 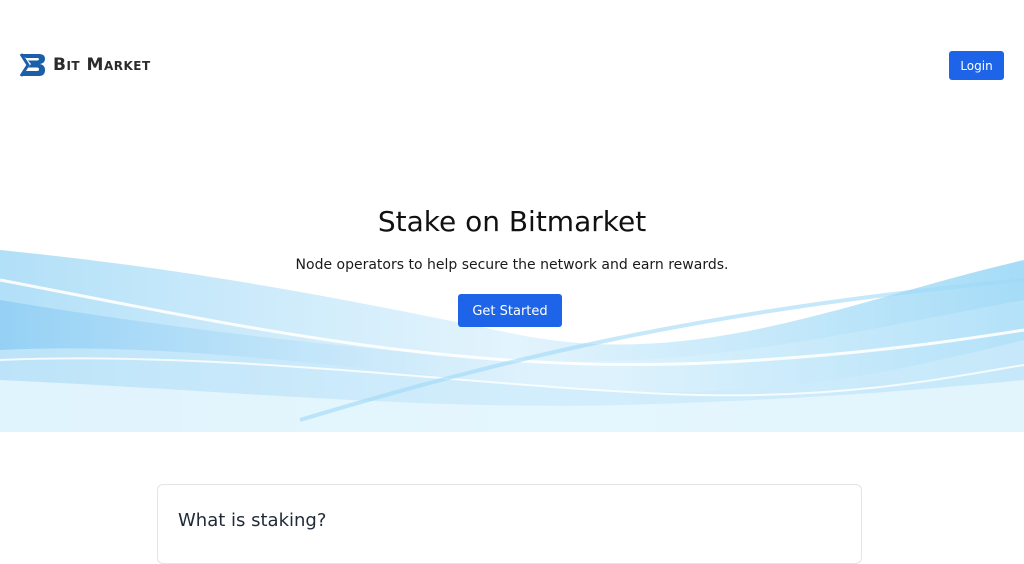 What do you see at coordinates (33, 65) in the screenshot?
I see `bit-market-logo-icon` at bounding box center [33, 65].